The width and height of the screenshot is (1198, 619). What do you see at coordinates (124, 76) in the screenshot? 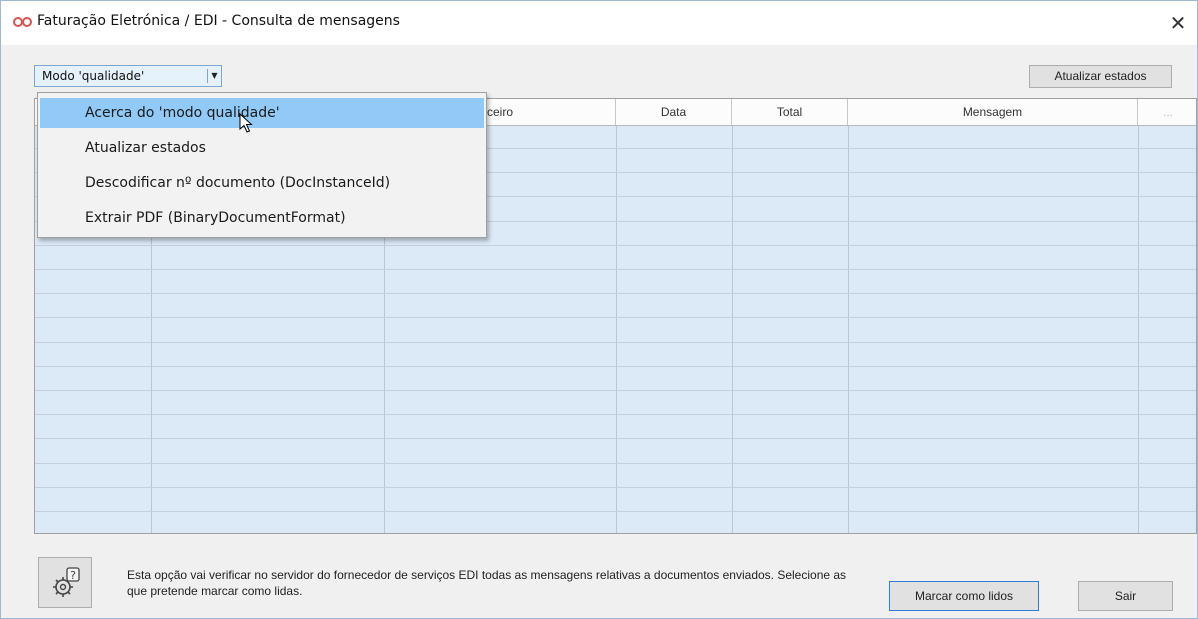
I see `mode-button-label: Modo 'qualidade'` at bounding box center [124, 76].